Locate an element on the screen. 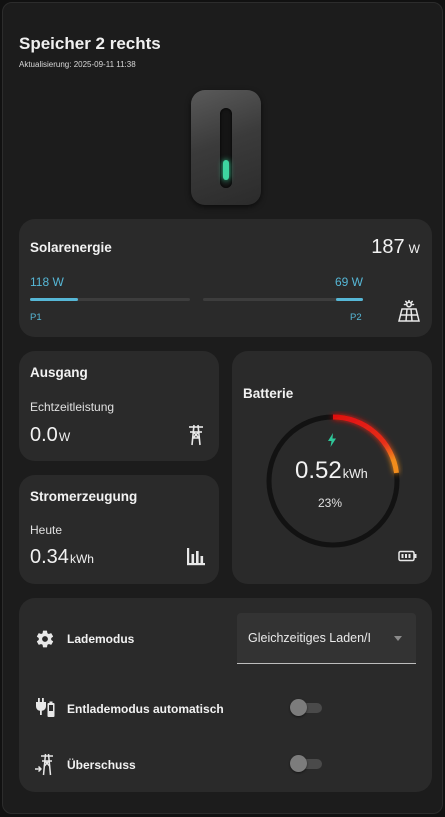 Image resolution: width=445 pixels, height=817 pixels. generation-card: Stromerzeugung Heute 0.34kWh is located at coordinates (119, 529).